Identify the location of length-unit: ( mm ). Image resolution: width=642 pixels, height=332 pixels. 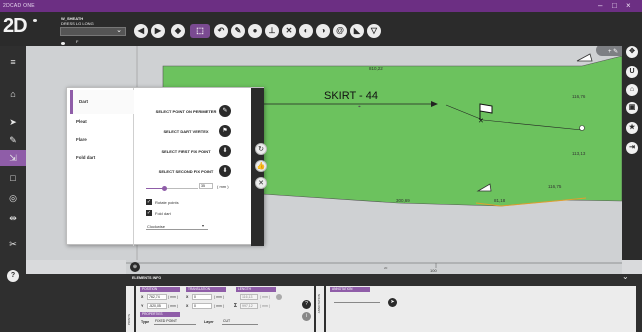
(265, 297).